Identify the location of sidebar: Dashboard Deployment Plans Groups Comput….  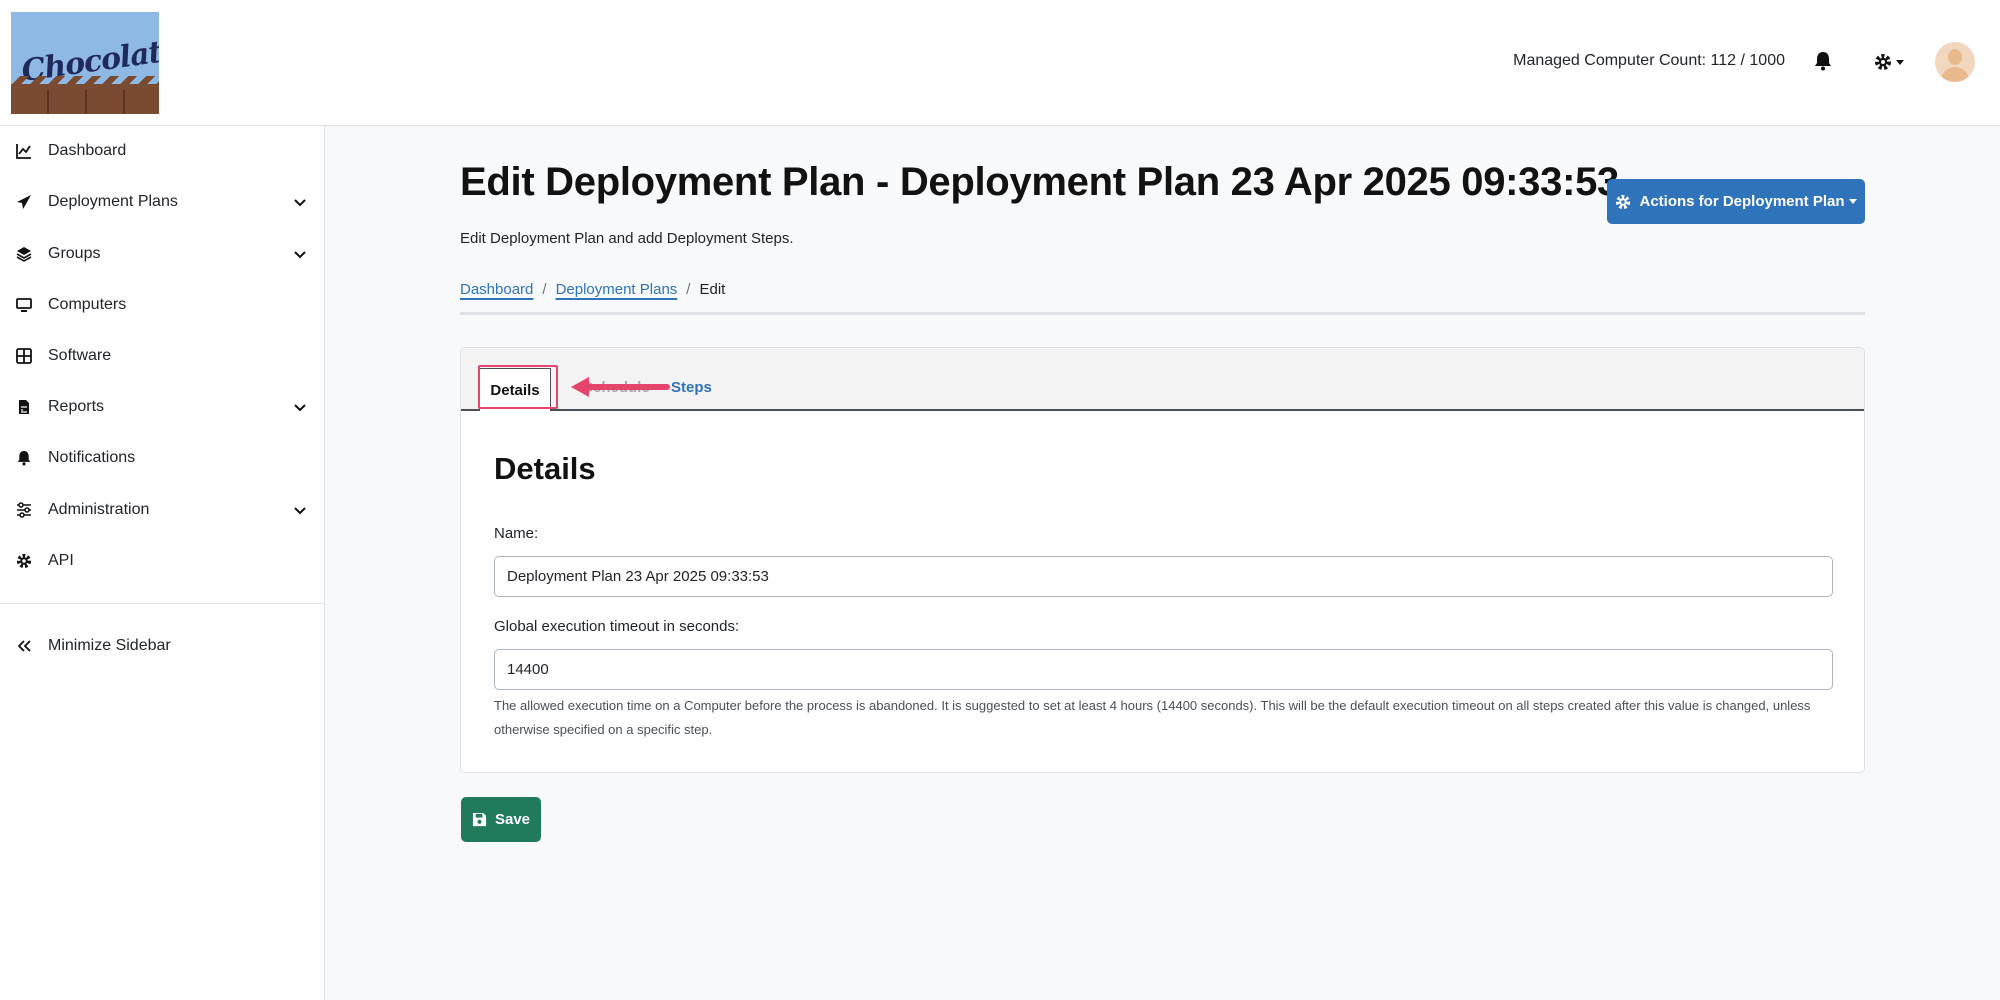
(162, 563).